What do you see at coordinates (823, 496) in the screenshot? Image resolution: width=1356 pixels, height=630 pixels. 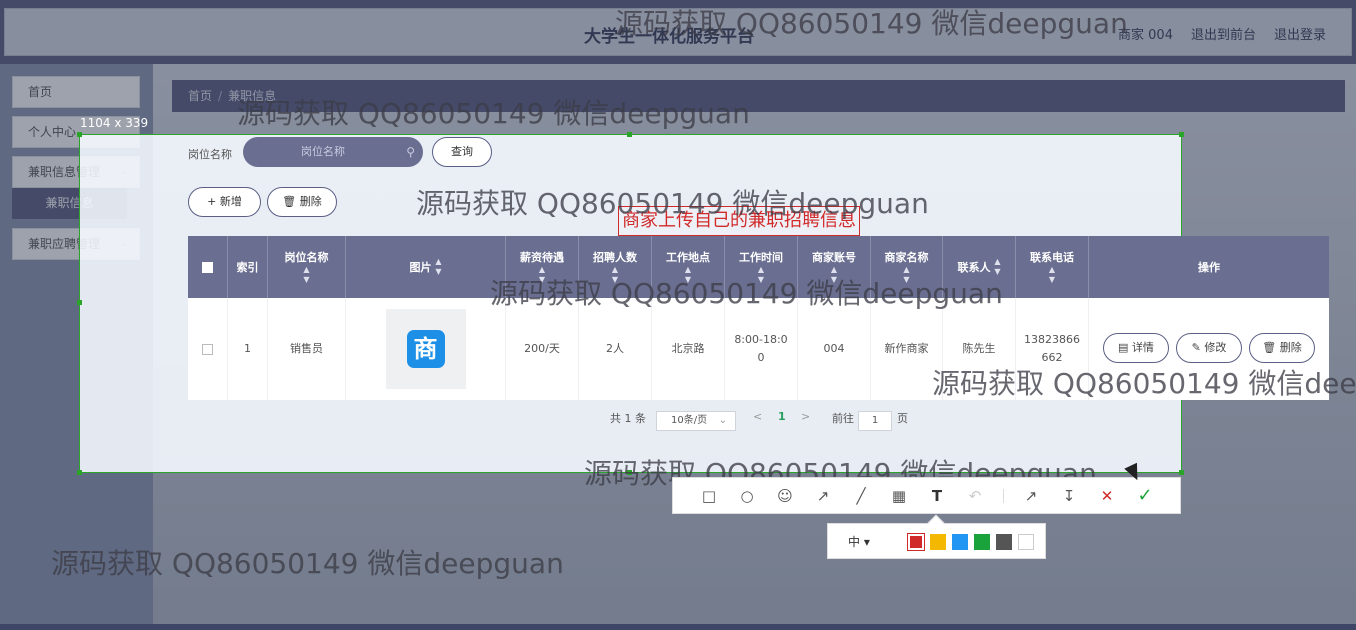 I see `arrow-tool-icon: ↗` at bounding box center [823, 496].